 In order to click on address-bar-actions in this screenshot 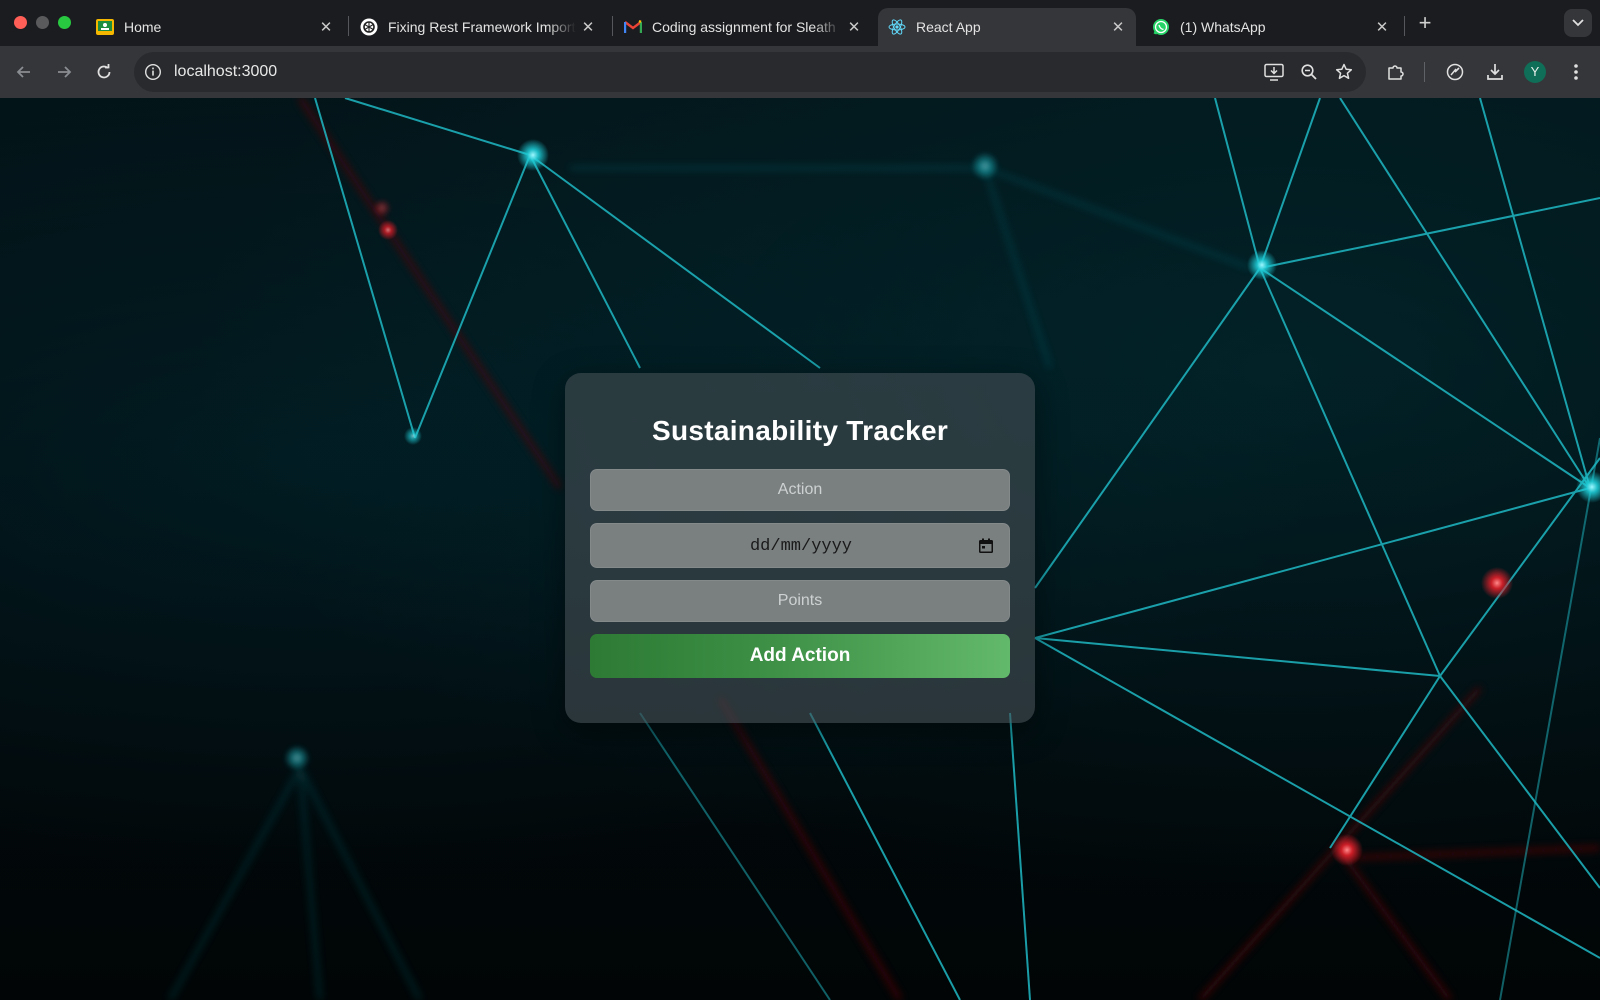, I will do `click(1303, 72)`.